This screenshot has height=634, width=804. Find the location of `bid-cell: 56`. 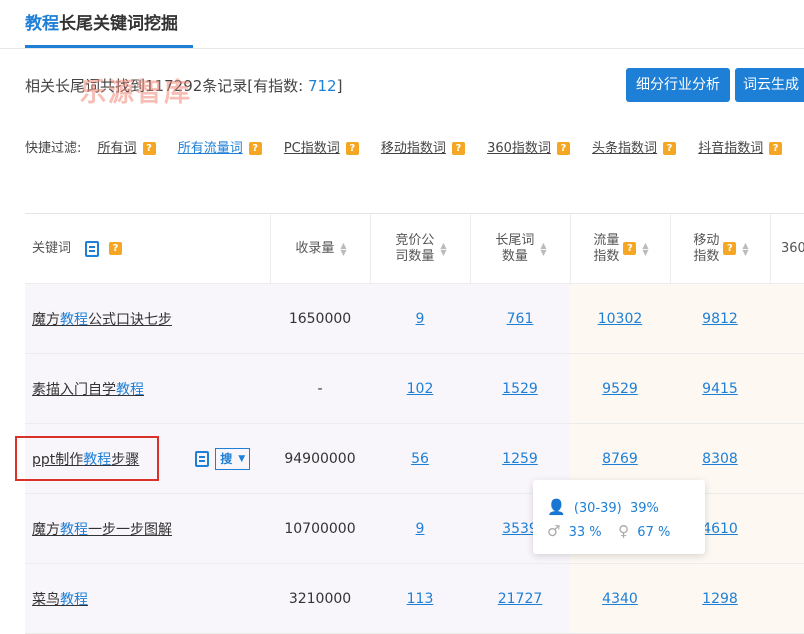

bid-cell: 56 is located at coordinates (420, 458).